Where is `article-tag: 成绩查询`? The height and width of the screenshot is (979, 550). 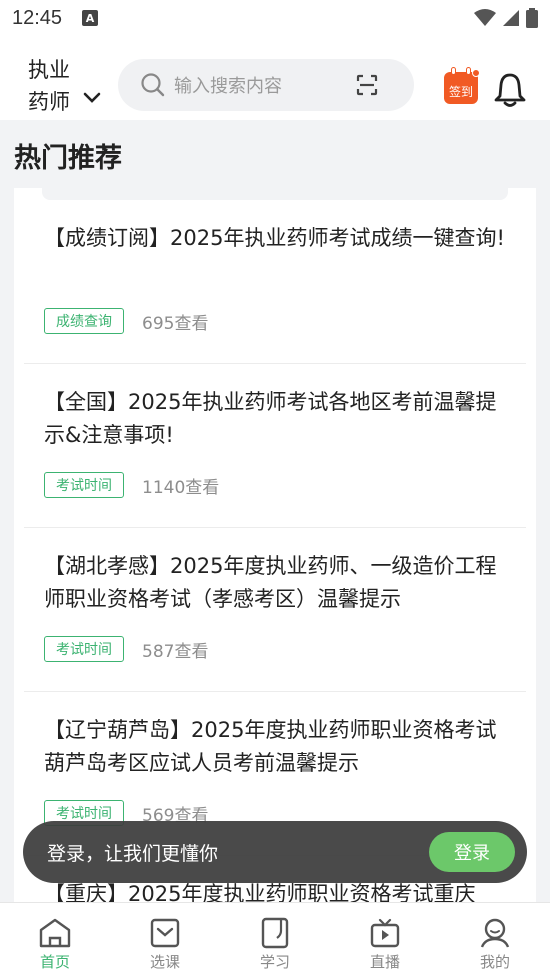 article-tag: 成绩查询 is located at coordinates (84, 321).